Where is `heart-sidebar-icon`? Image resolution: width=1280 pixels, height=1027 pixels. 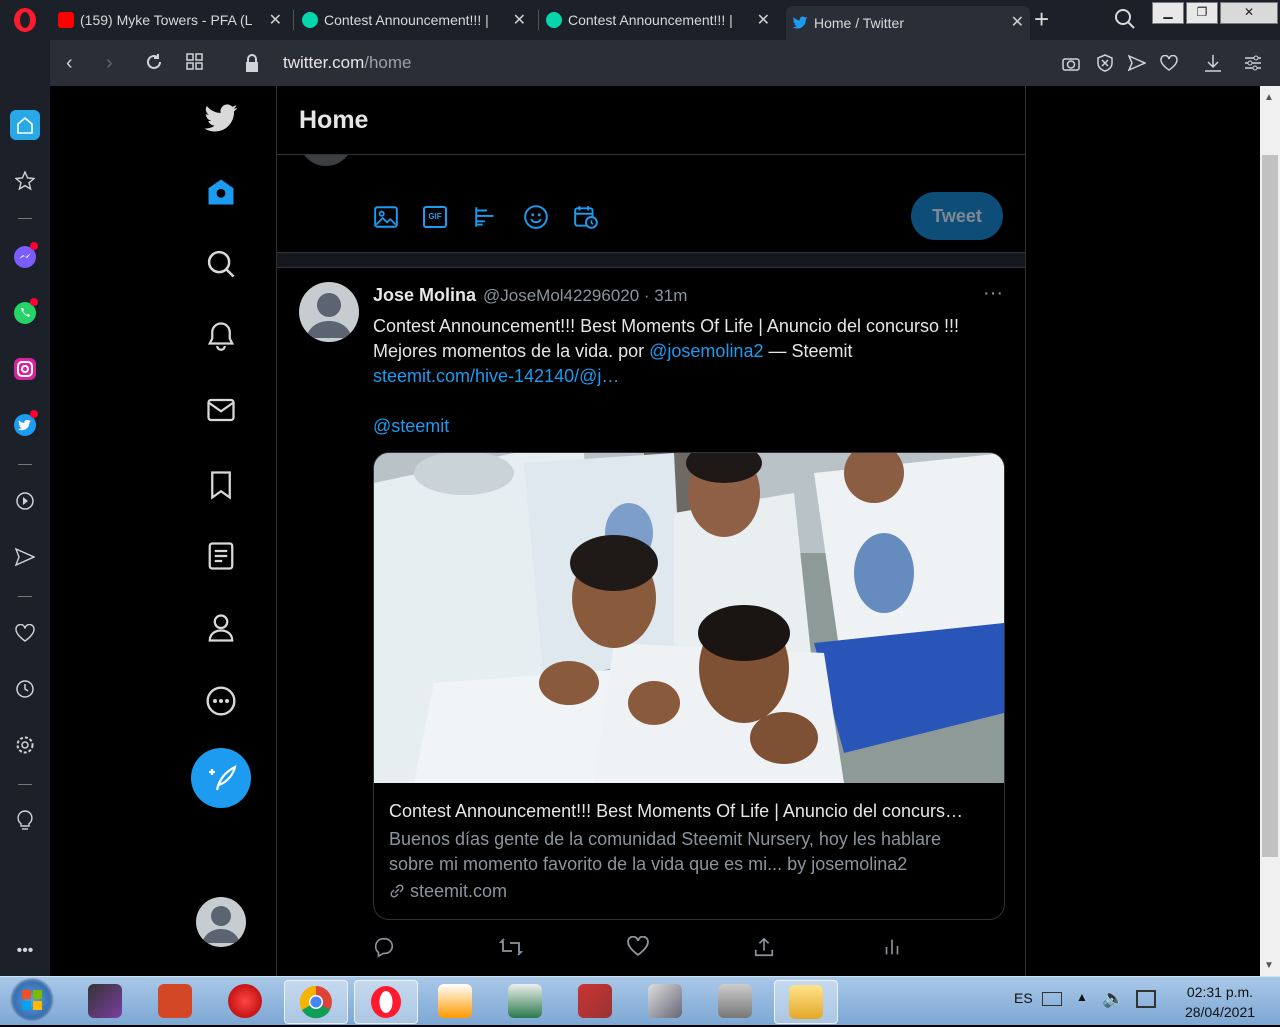
heart-sidebar-icon is located at coordinates (25, 633).